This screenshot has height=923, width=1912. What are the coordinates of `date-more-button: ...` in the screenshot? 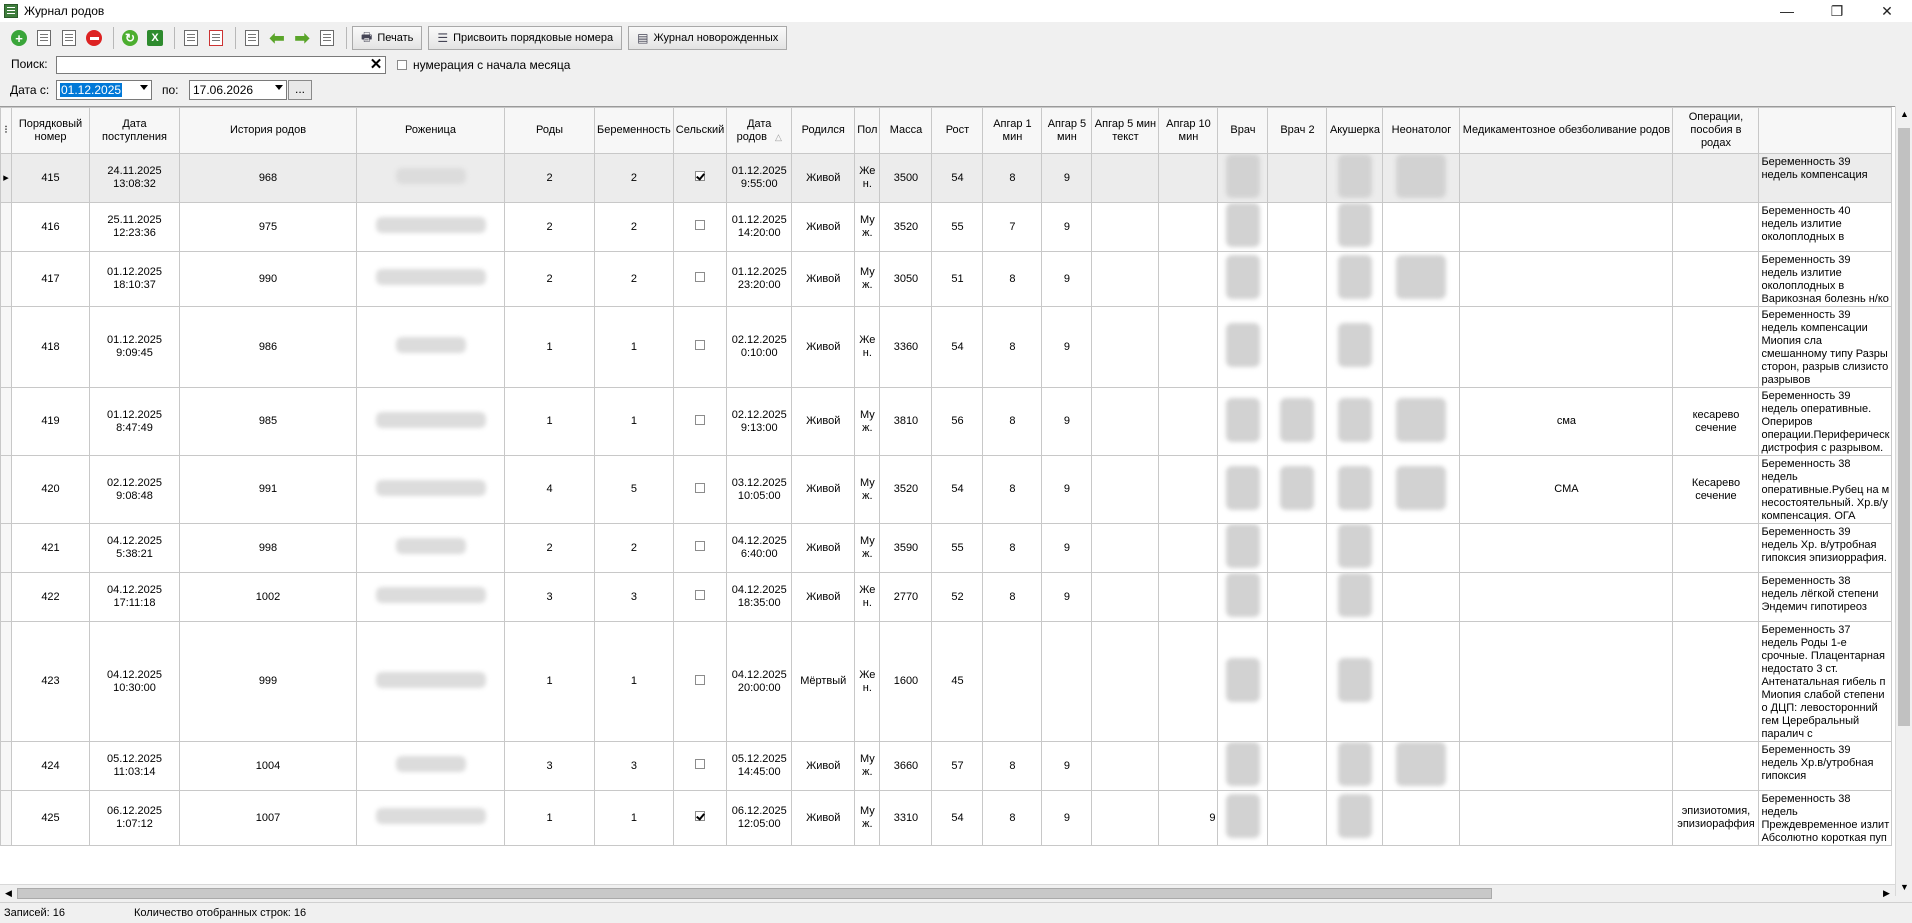 It's located at (300, 90).